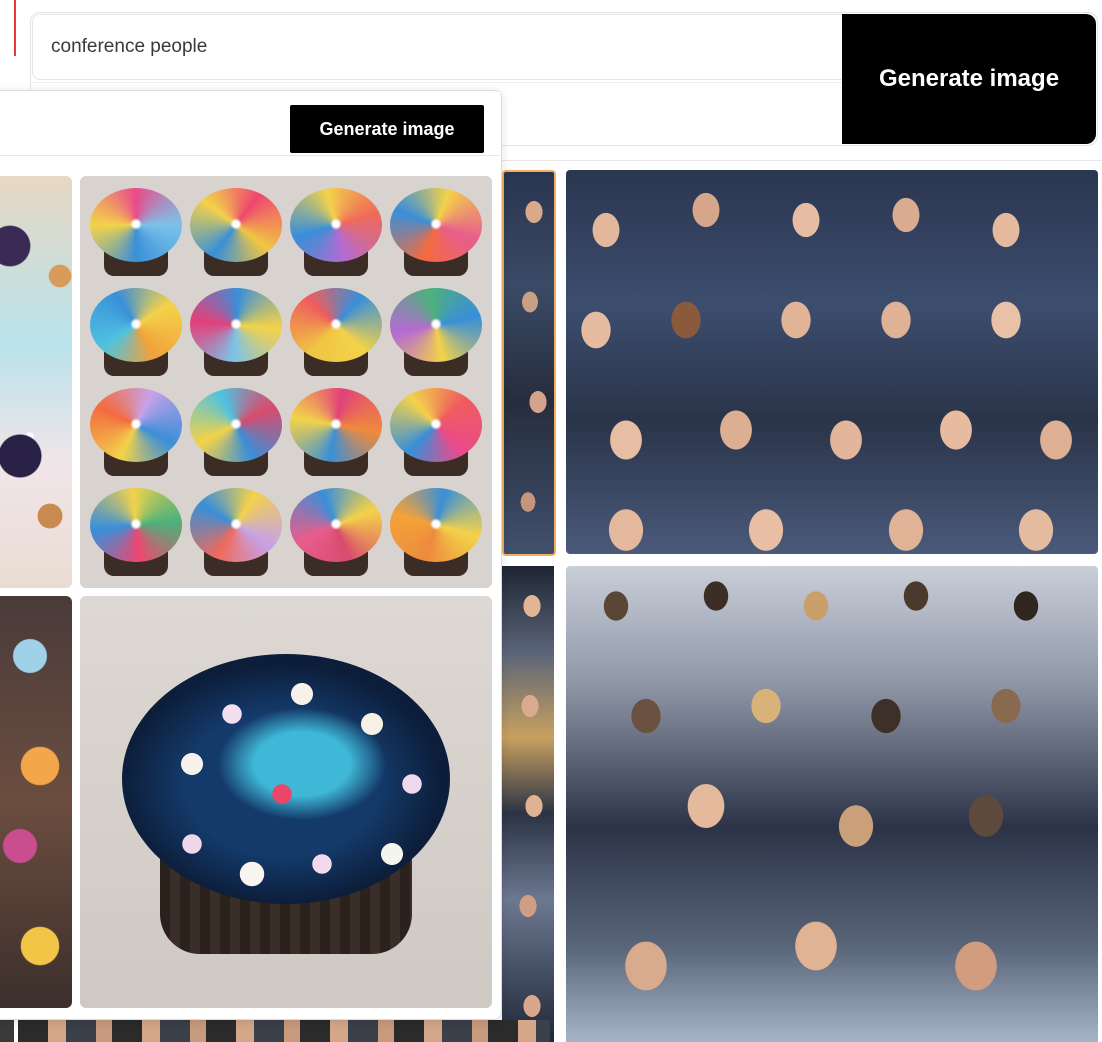  I want to click on front-image-galaxy-cupcakes-grid, so click(286, 382).